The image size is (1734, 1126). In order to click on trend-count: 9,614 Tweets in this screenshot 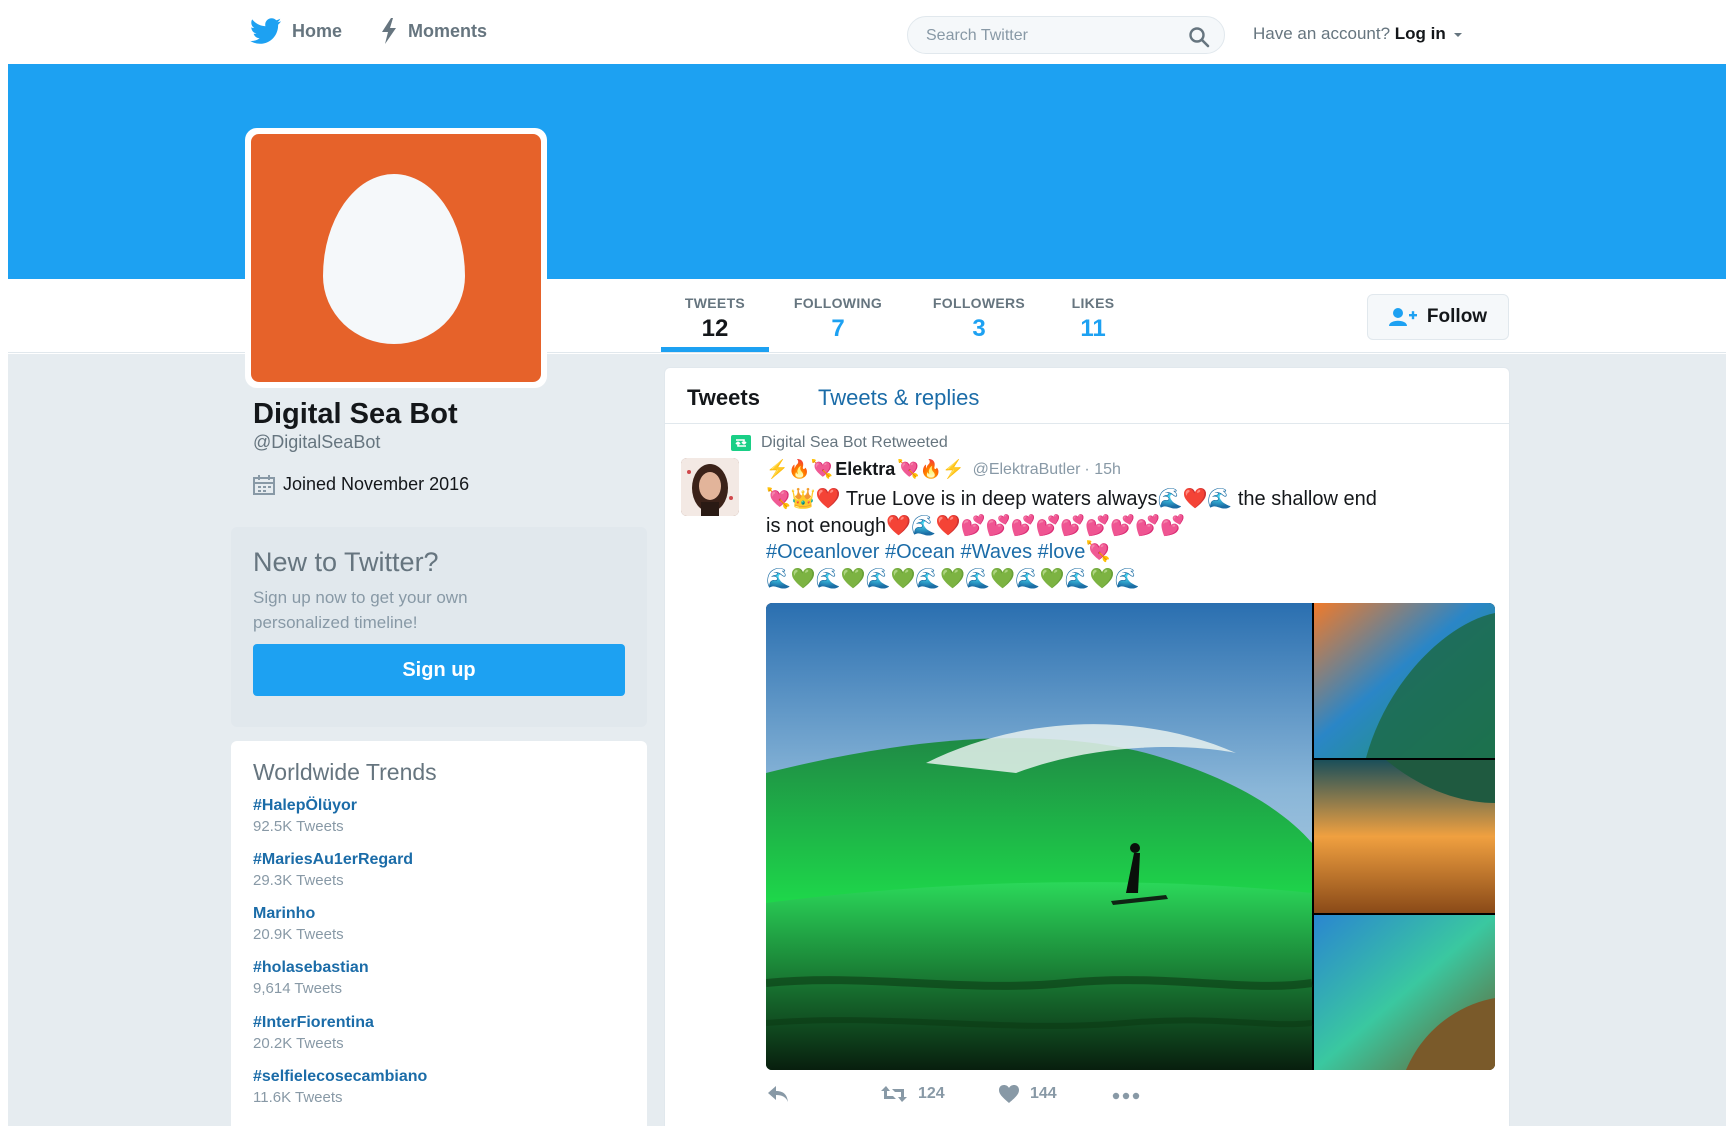, I will do `click(297, 988)`.